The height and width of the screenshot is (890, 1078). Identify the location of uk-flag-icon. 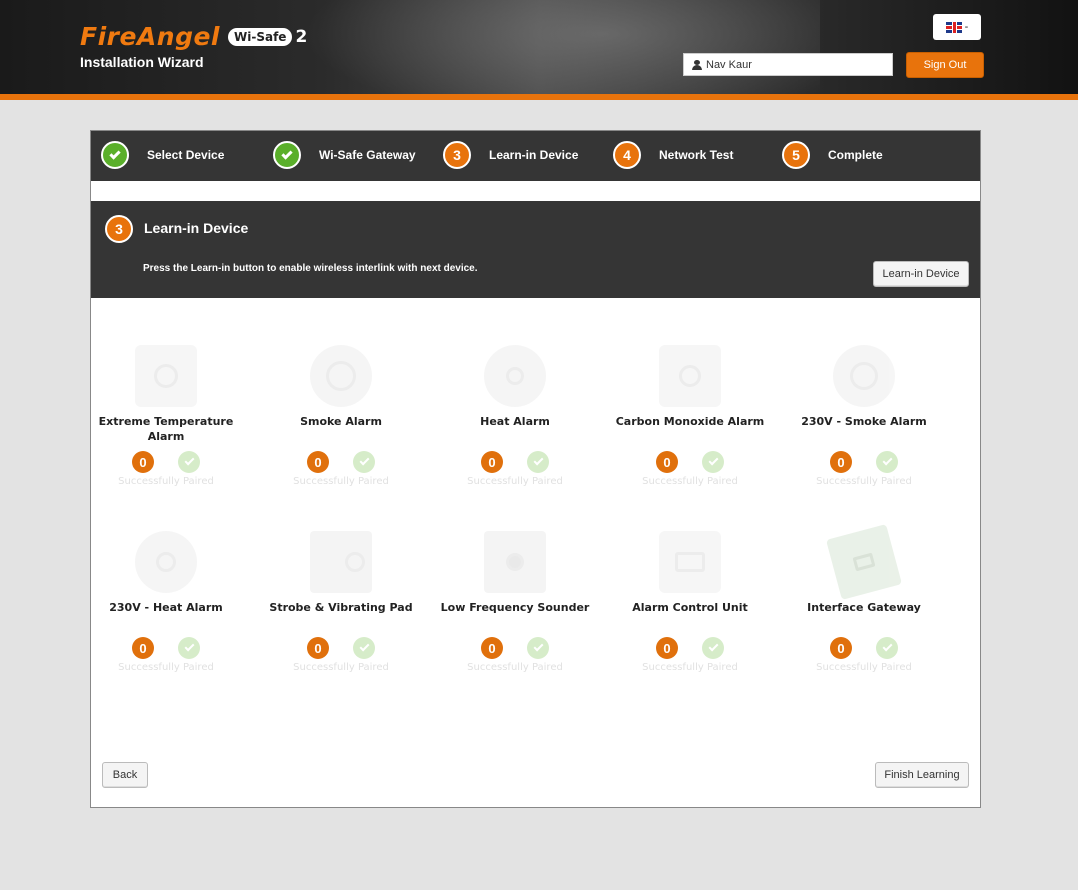
(953, 27).